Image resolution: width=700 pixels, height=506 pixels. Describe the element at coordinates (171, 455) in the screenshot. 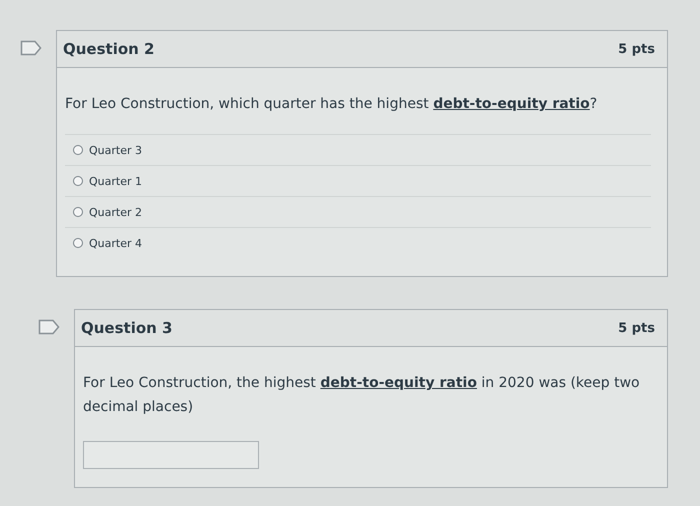

I see `answer-field` at that location.